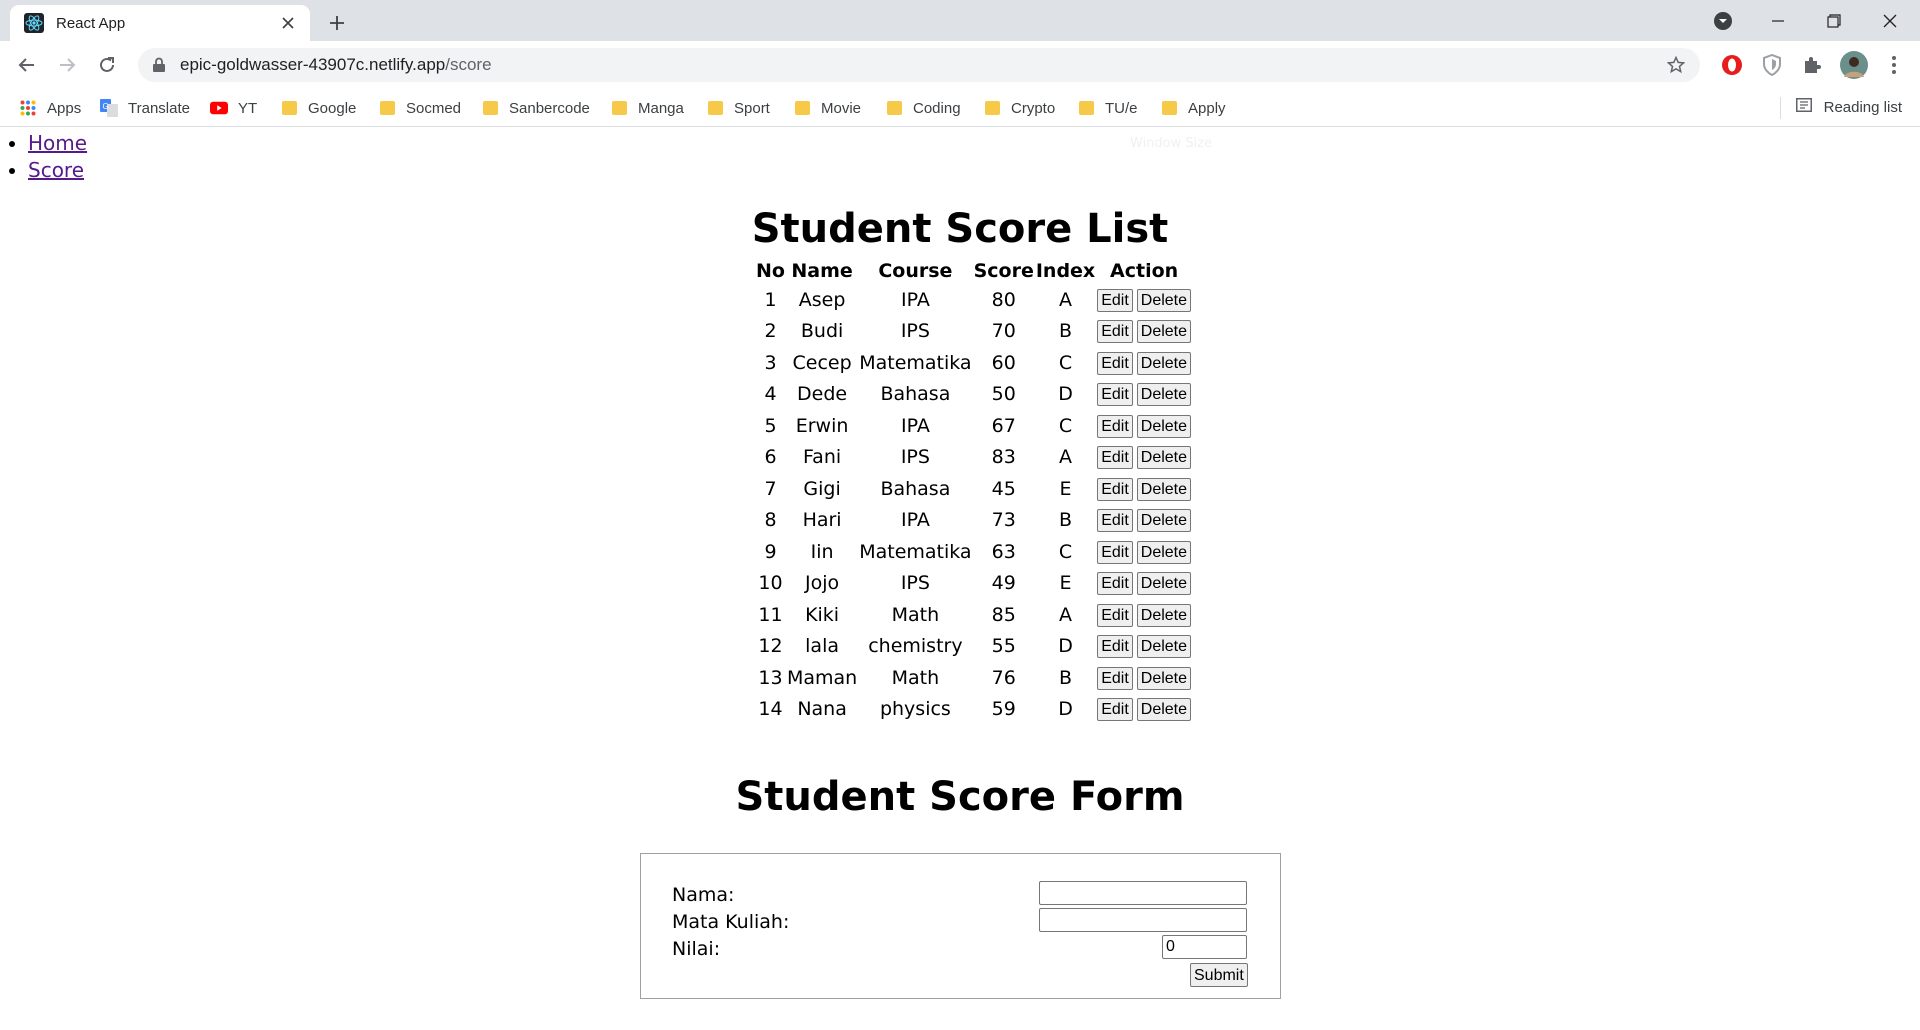 This screenshot has width=1920, height=1030. I want to click on profile-avatar, so click(1854, 65).